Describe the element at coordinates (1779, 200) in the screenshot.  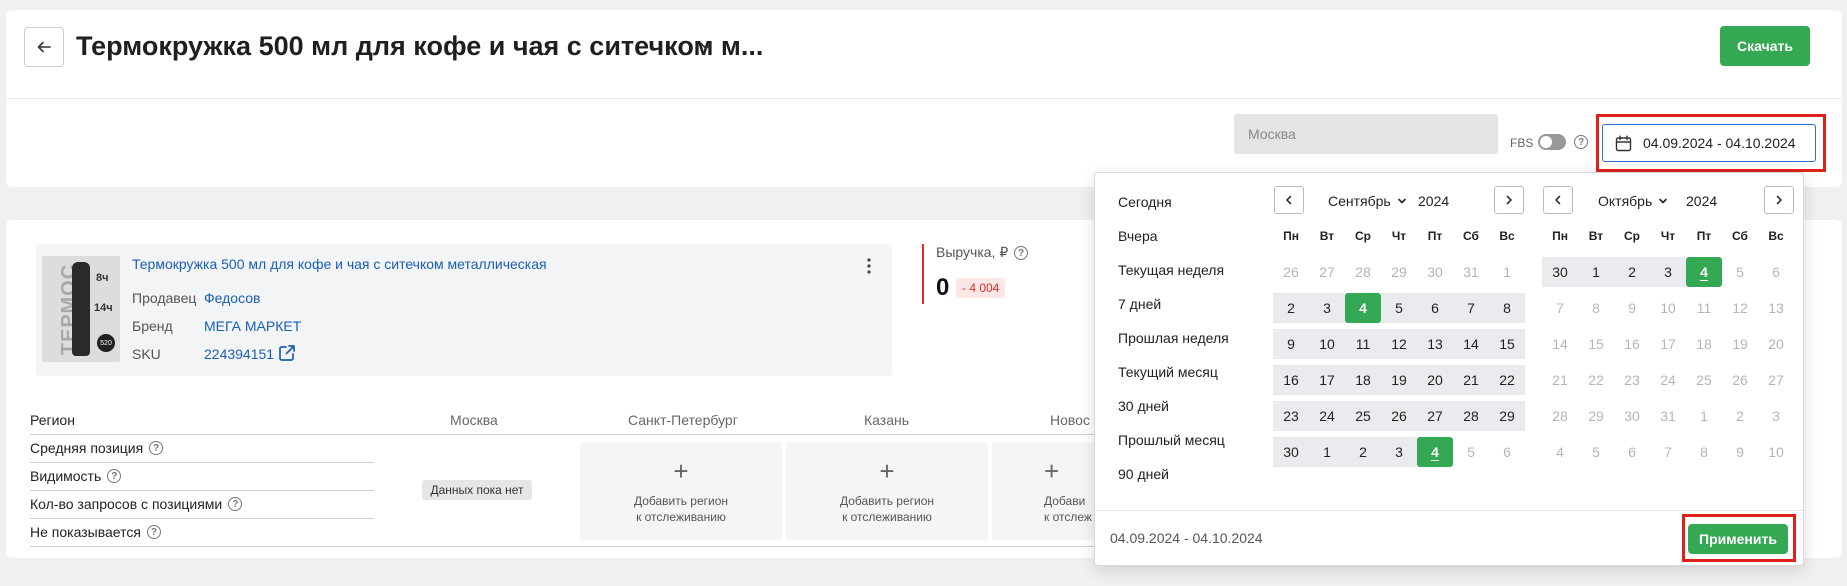
I see `next-month-button` at that location.